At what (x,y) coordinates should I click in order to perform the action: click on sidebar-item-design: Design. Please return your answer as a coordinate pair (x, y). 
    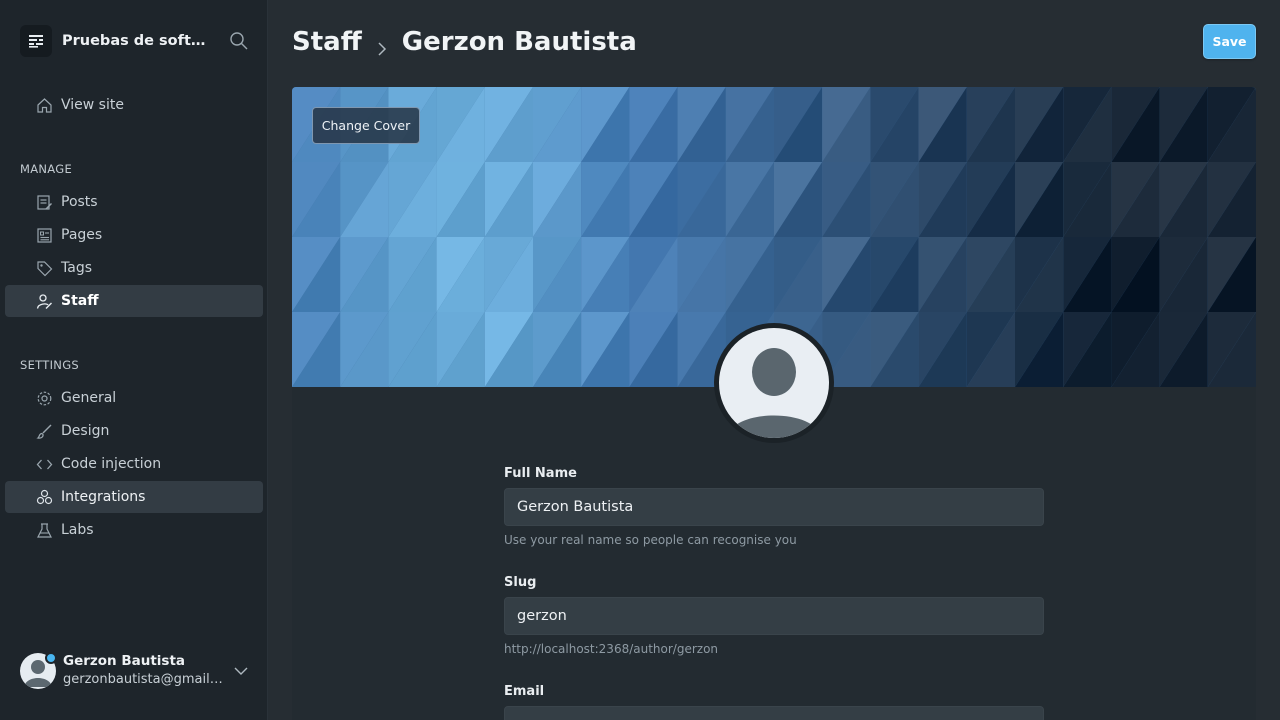
    Looking at the image, I should click on (134, 431).